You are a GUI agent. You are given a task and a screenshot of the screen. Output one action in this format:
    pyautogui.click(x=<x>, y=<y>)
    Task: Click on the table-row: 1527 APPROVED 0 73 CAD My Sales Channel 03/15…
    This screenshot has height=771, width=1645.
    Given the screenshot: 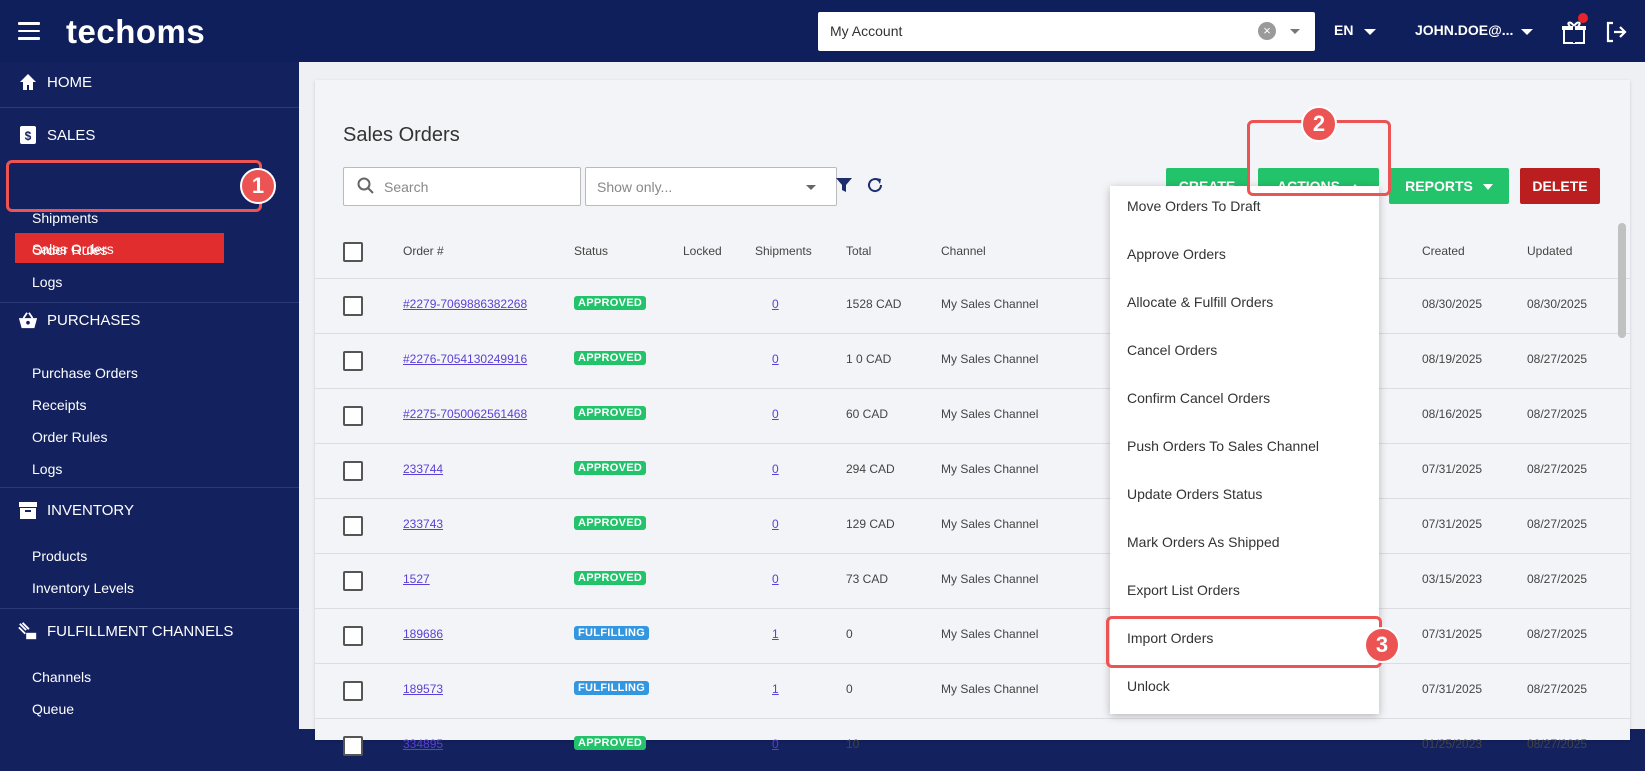 What is the action you would take?
    pyautogui.click(x=972, y=579)
    